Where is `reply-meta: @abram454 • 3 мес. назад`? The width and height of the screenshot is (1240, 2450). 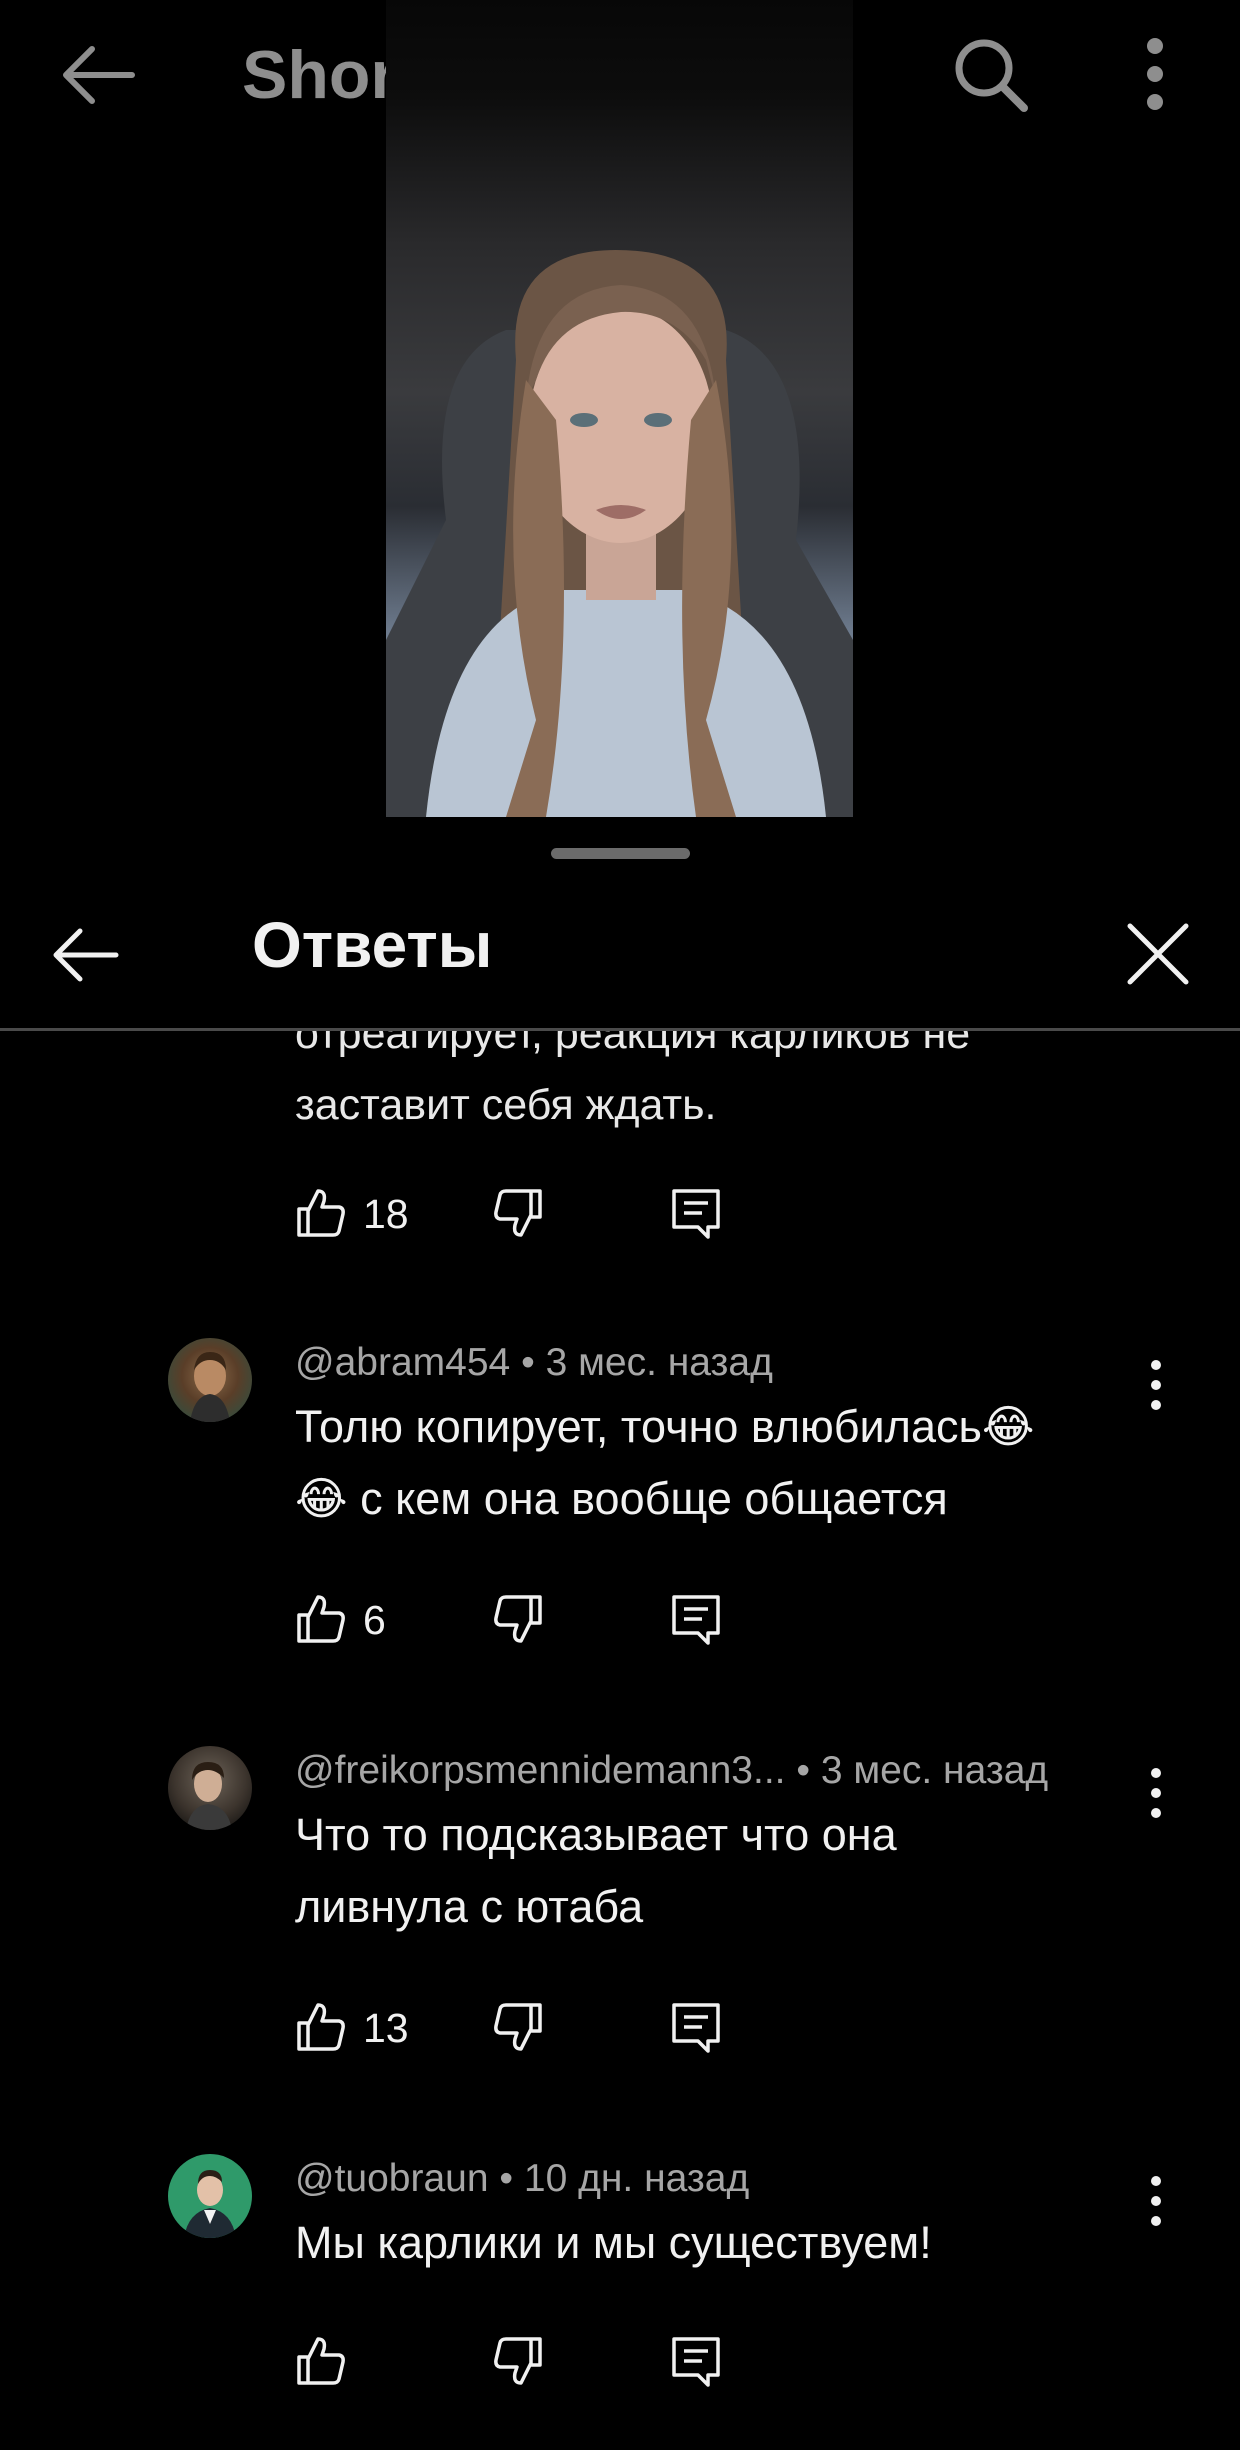
reply-meta: @abram454 • 3 мес. назад is located at coordinates (534, 1363).